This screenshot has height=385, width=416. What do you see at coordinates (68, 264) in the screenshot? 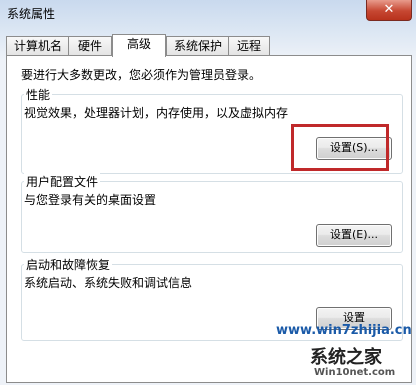
I see `startup-recovery-title: 启动和故障恢复` at bounding box center [68, 264].